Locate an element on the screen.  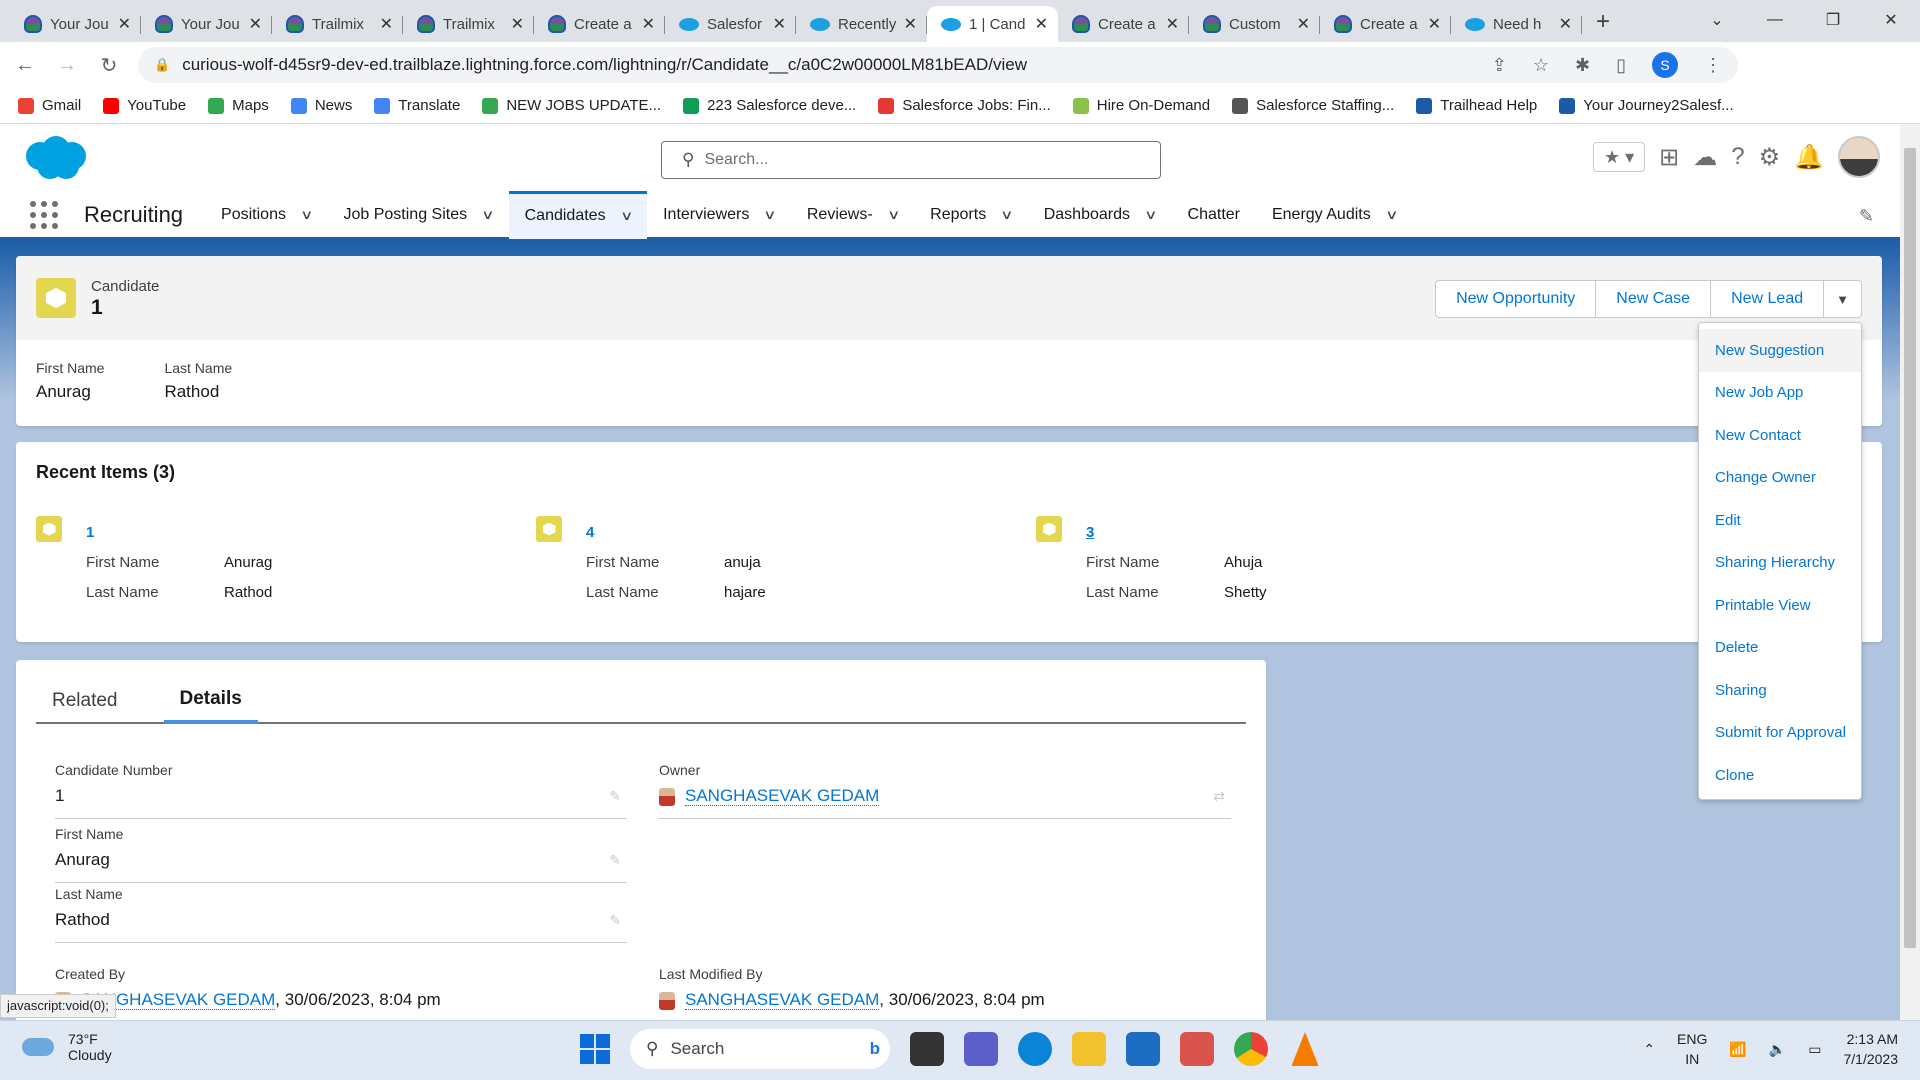
clock: 2:13 AM 7/1/2023 is located at coordinates (1871, 1049).